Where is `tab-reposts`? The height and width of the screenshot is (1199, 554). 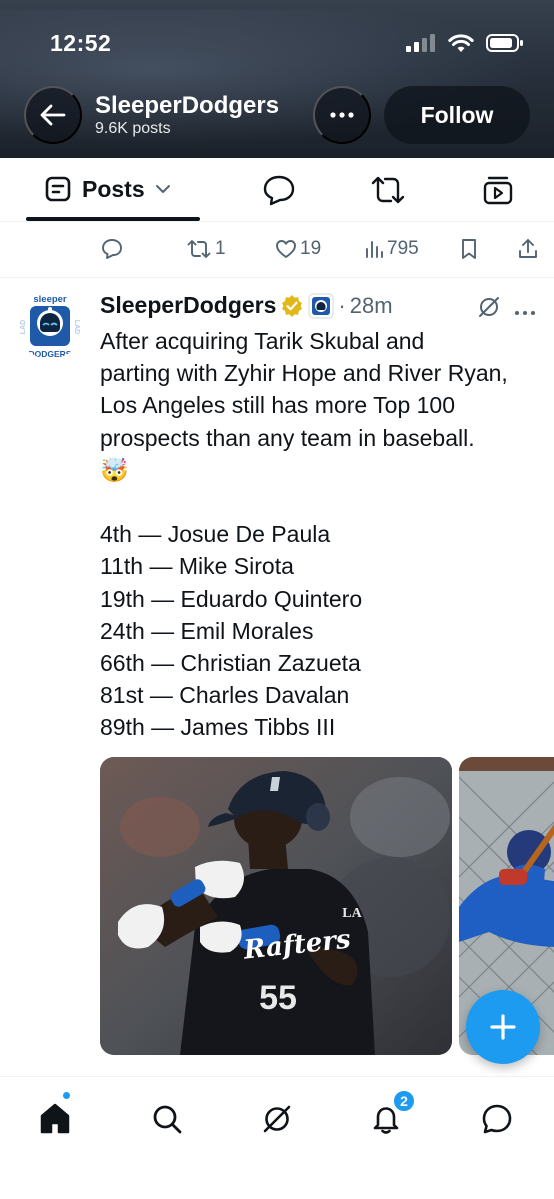 tab-reposts is located at coordinates (388, 192).